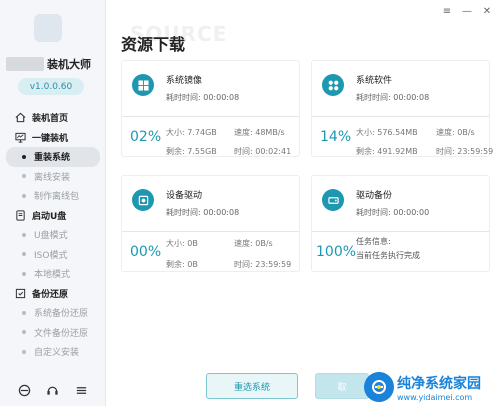 Image resolution: width=500 pixels, height=406 pixels. Describe the element at coordinates (435, 397) in the screenshot. I see `brand-url: www.yidaimei.com` at that location.